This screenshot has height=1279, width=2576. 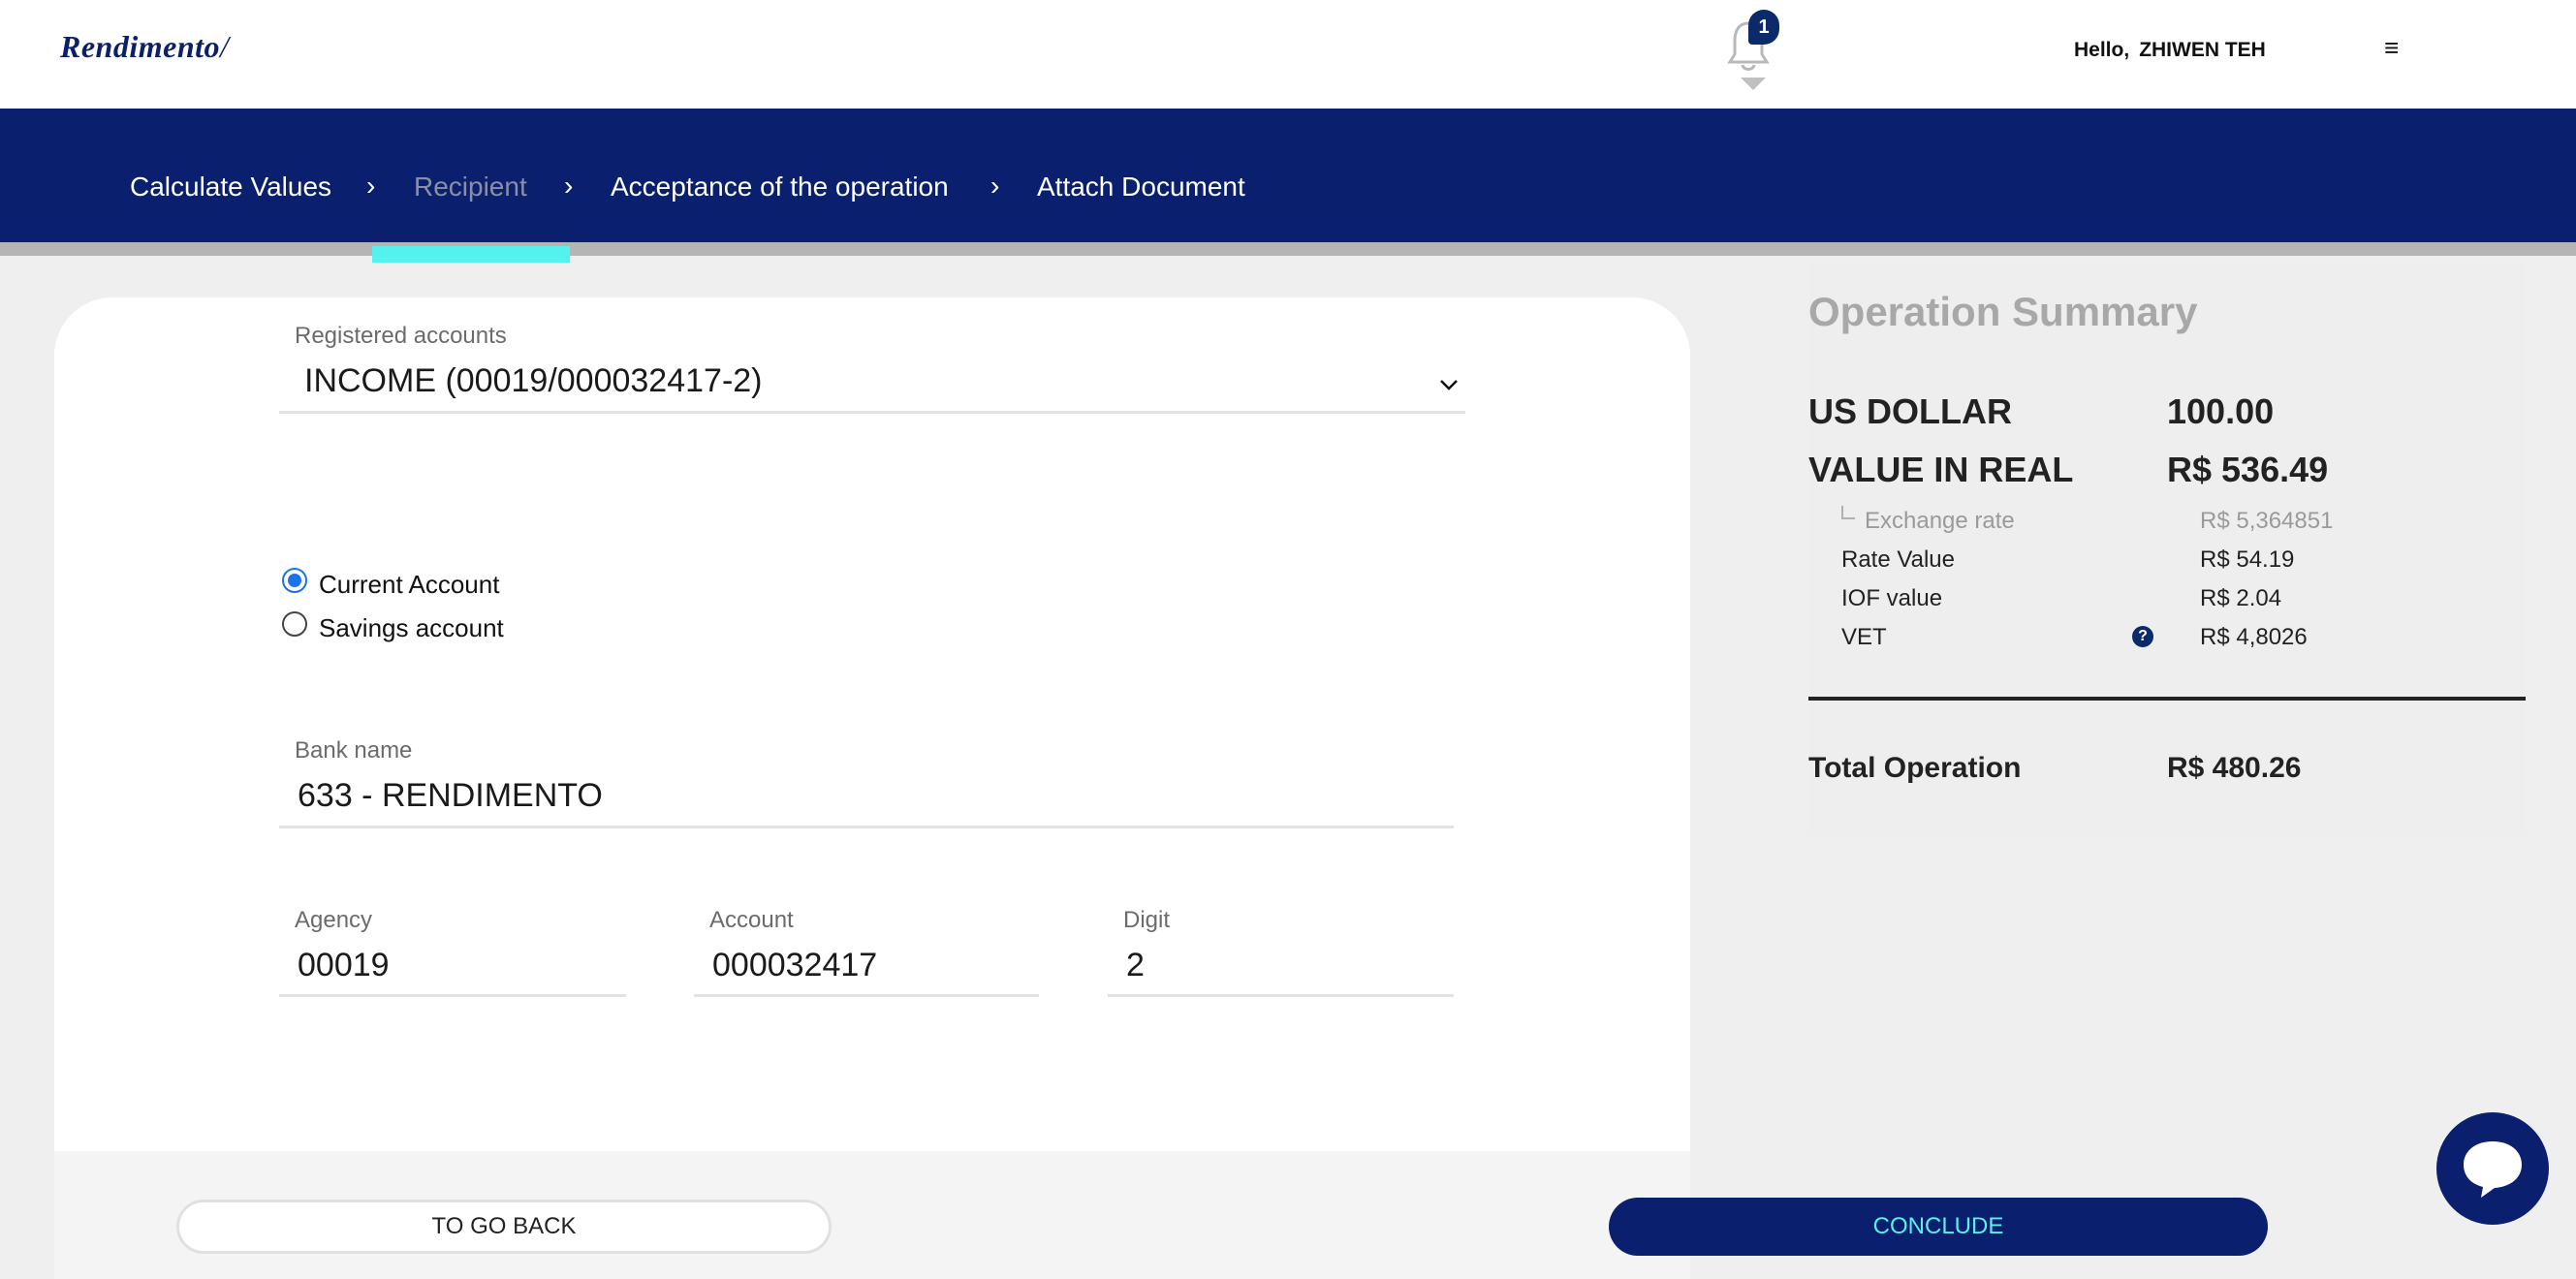 What do you see at coordinates (1940, 521) in the screenshot?
I see `exchange-rate-label: Exchange rate` at bounding box center [1940, 521].